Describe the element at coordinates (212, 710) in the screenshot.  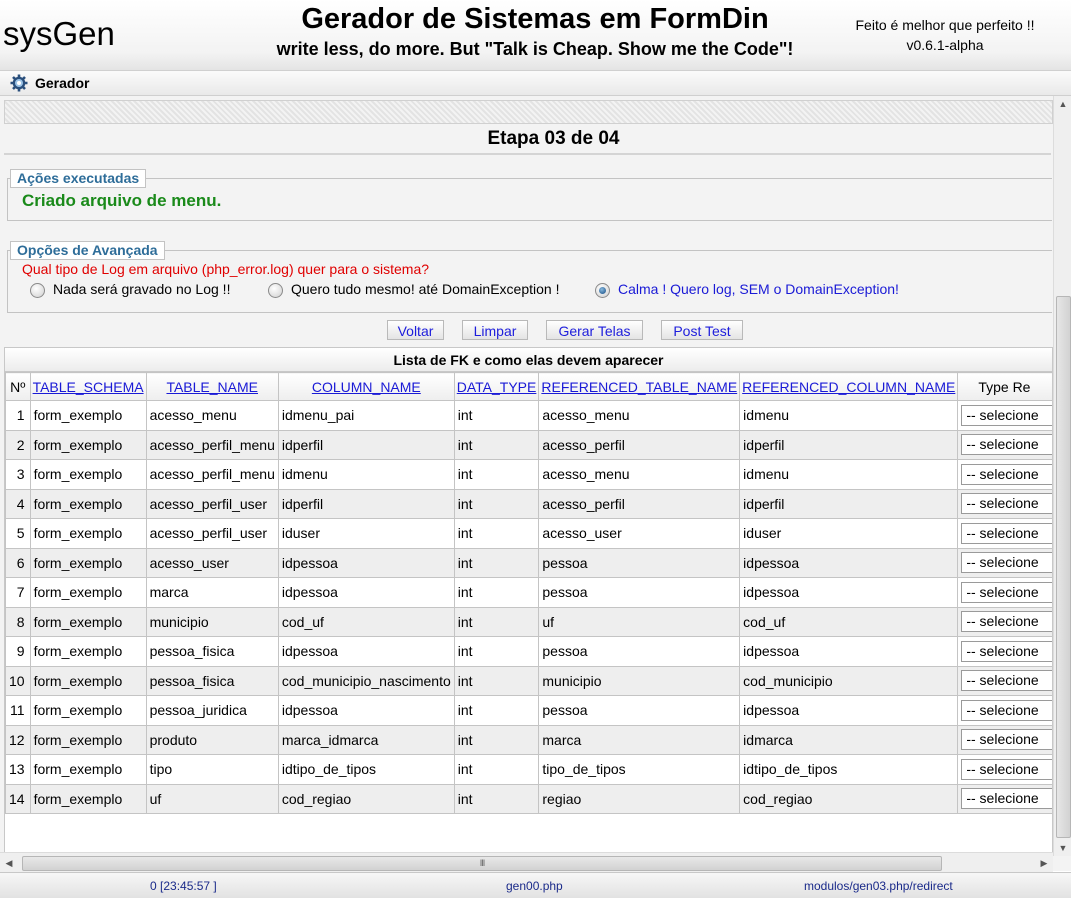
I see `table-name-cell: pessoa_juridica` at that location.